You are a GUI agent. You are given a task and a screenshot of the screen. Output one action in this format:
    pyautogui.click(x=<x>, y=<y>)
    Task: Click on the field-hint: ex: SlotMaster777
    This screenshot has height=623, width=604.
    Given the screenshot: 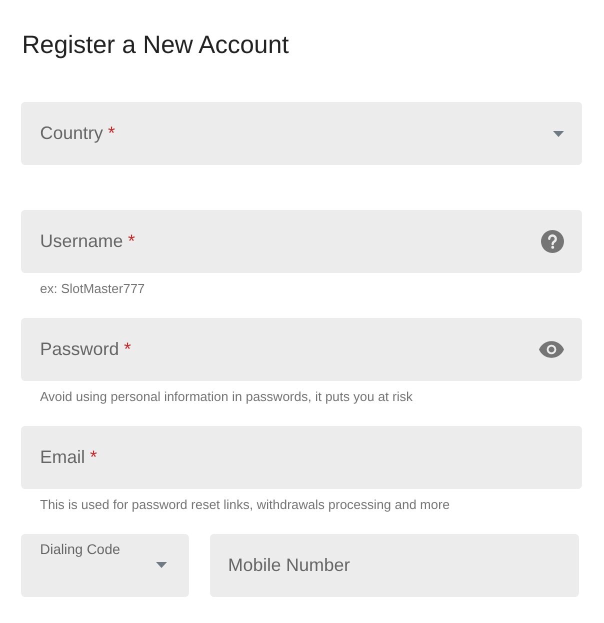 What is the action you would take?
    pyautogui.click(x=92, y=288)
    